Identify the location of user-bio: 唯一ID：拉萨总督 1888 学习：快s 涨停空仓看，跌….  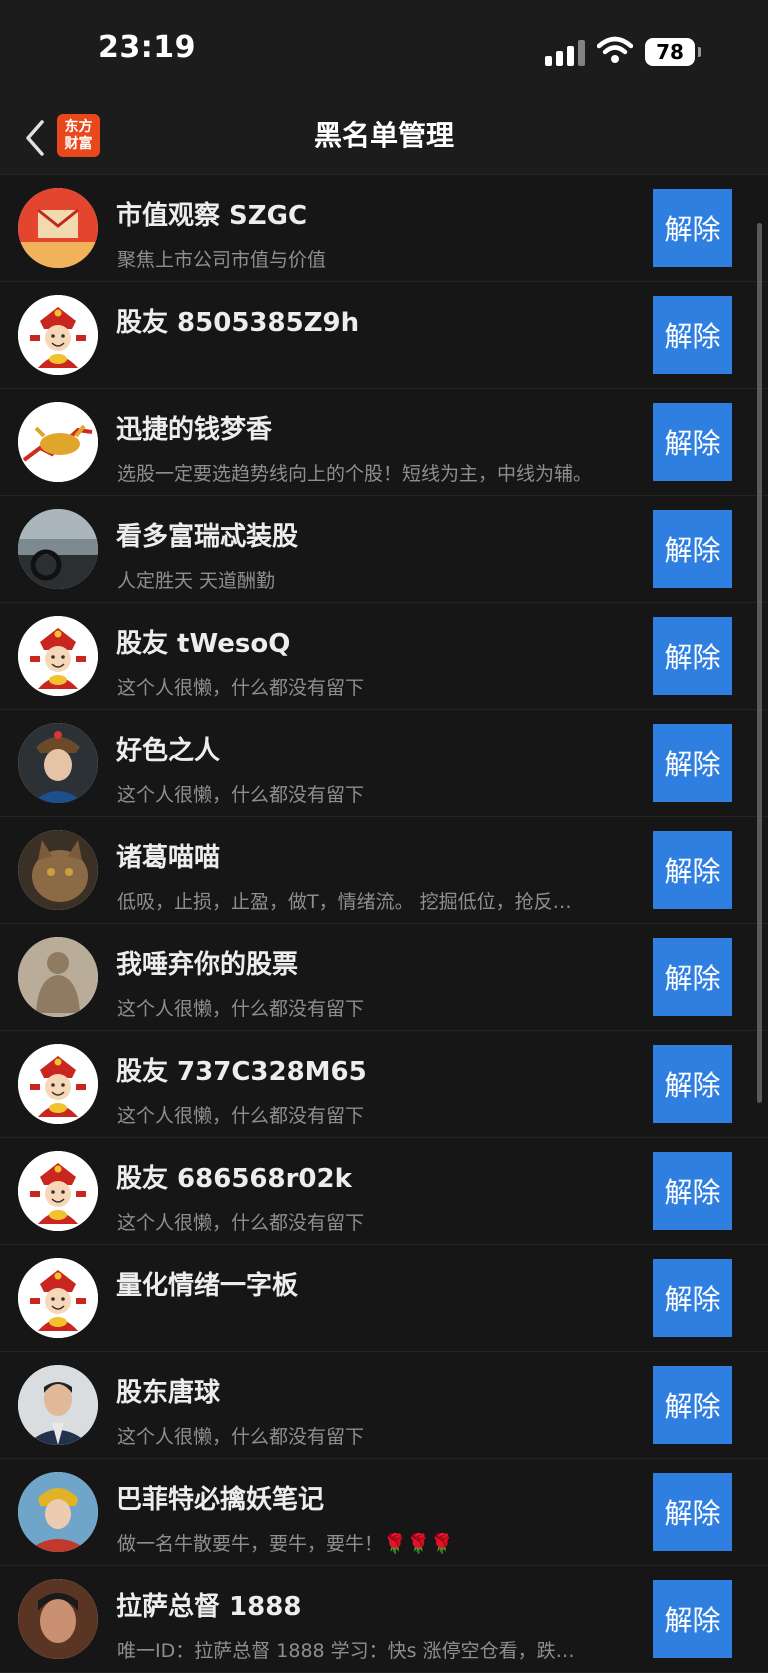
(346, 1651).